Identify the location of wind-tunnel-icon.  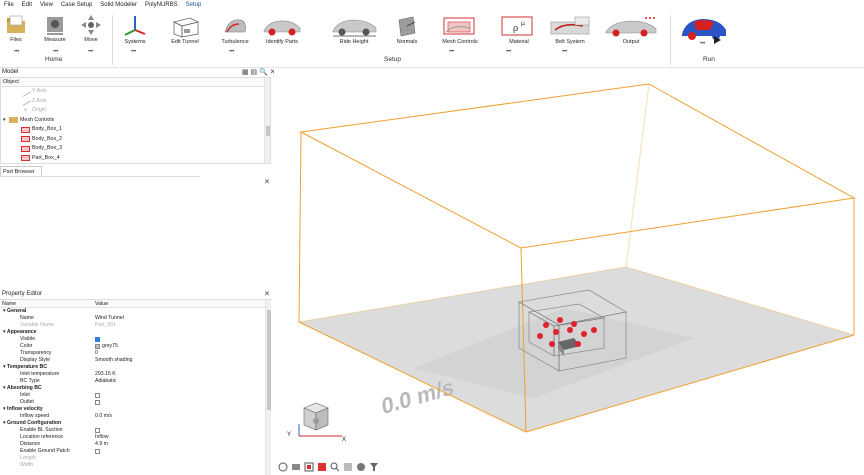
(186, 27).